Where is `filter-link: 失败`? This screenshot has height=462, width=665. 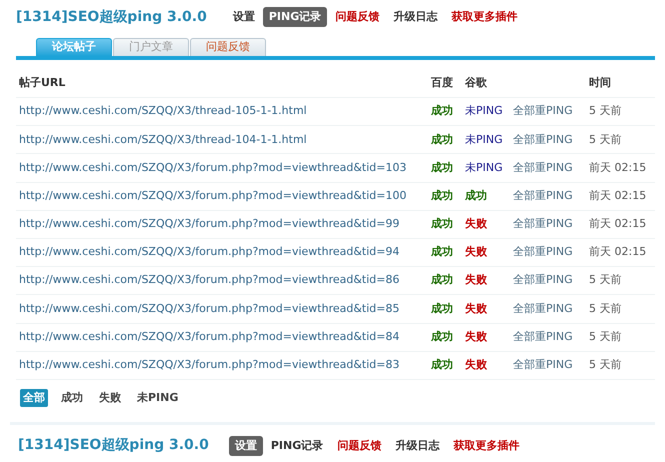 filter-link: 失败 is located at coordinates (110, 398).